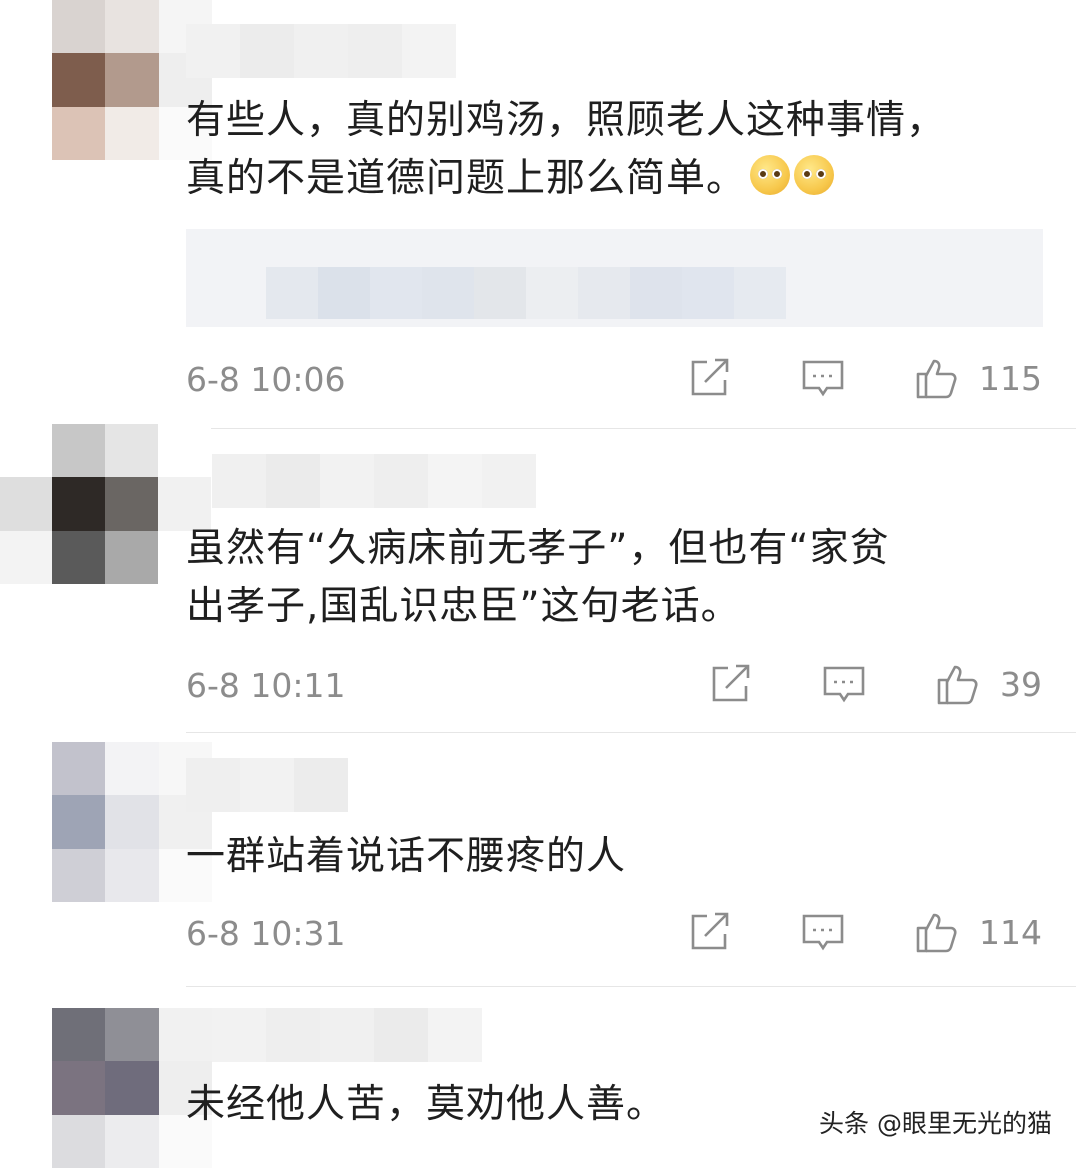  What do you see at coordinates (566, 120) in the screenshot?
I see `comment-text-line: 有些人，真的别鸡汤，照顾老人这种事情，` at bounding box center [566, 120].